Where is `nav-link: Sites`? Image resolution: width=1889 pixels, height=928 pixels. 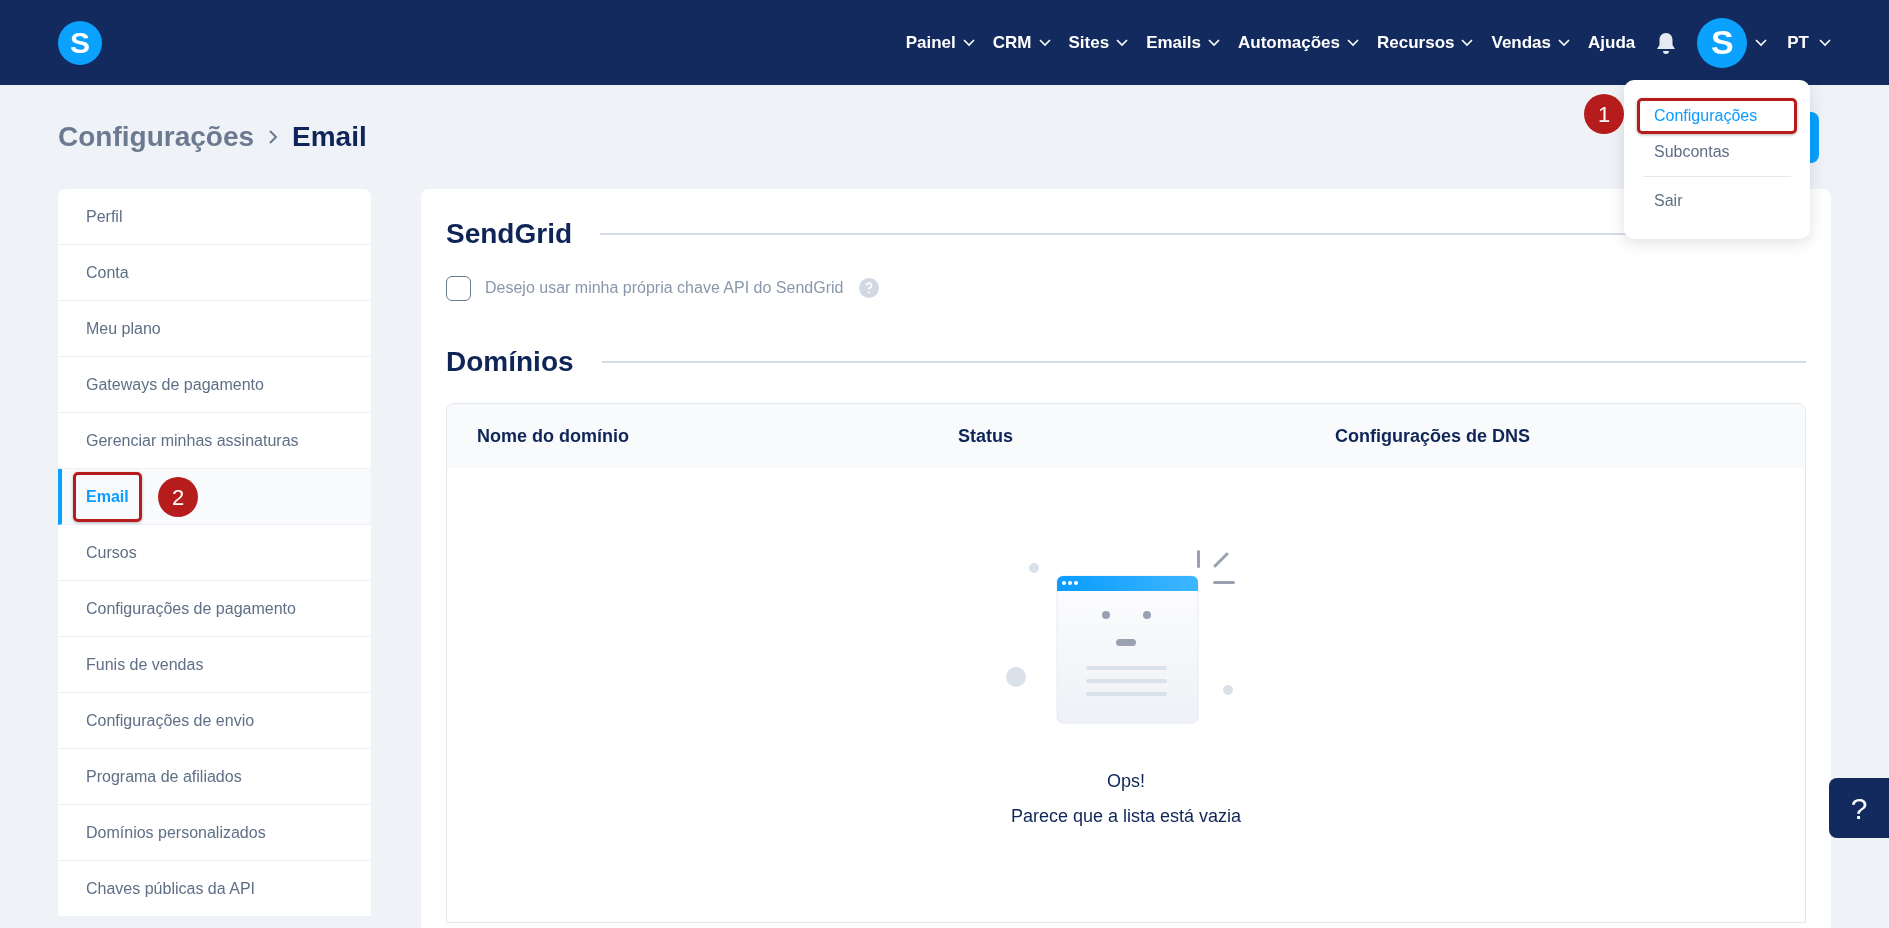 nav-link: Sites is located at coordinates (1089, 42).